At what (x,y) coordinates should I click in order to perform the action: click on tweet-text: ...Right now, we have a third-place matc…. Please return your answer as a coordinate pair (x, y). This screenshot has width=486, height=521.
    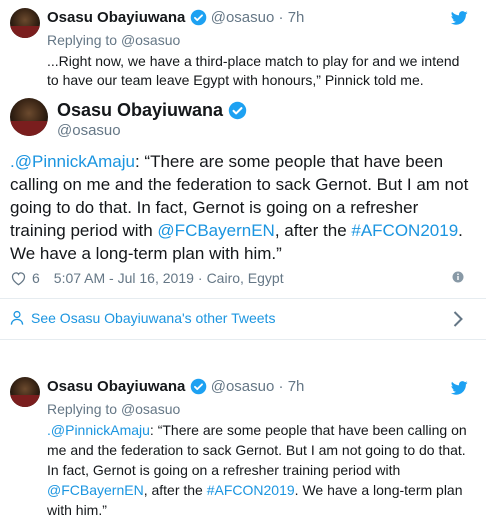
    Looking at the image, I should click on (253, 70).